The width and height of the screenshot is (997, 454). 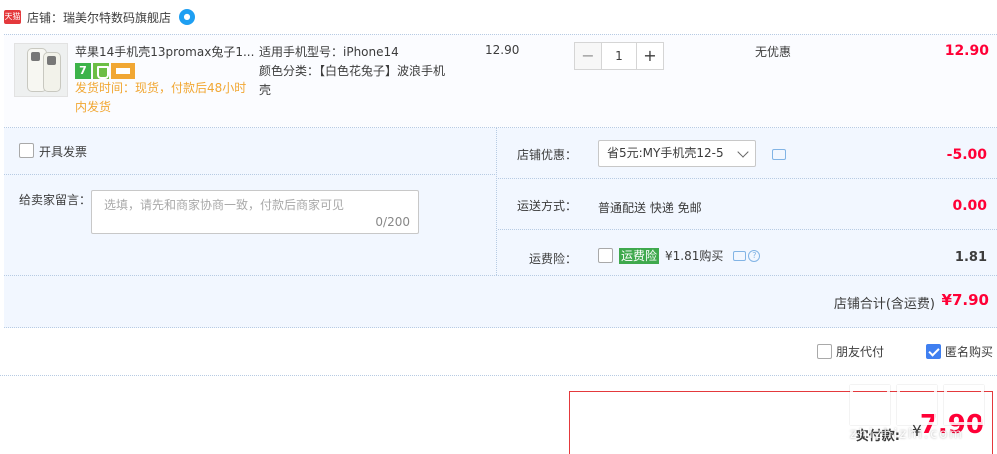 I want to click on product-thumbnail, so click(x=41, y=70).